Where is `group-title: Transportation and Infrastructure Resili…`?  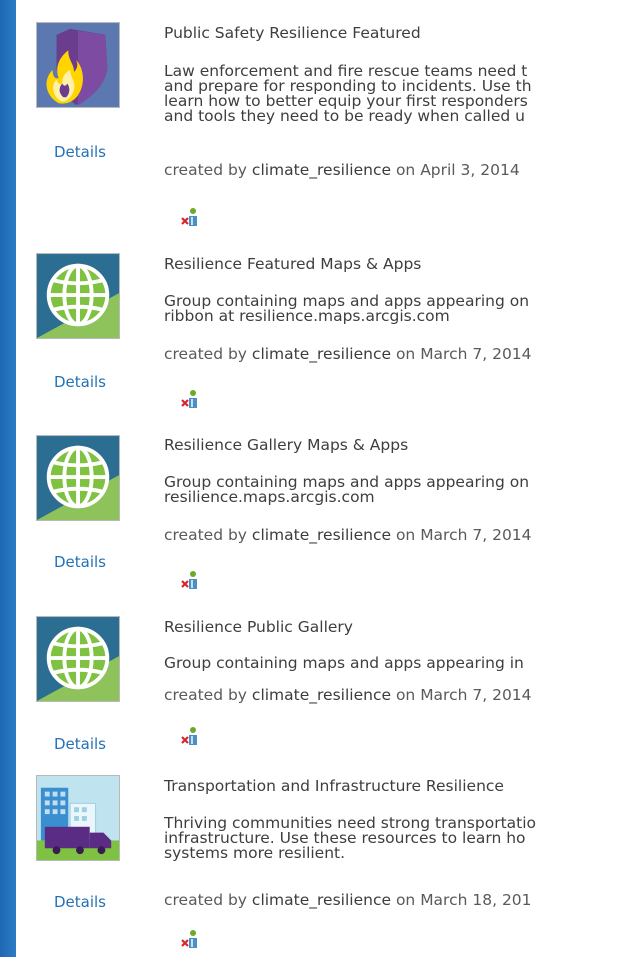 group-title: Transportation and Infrastructure Resili… is located at coordinates (334, 786).